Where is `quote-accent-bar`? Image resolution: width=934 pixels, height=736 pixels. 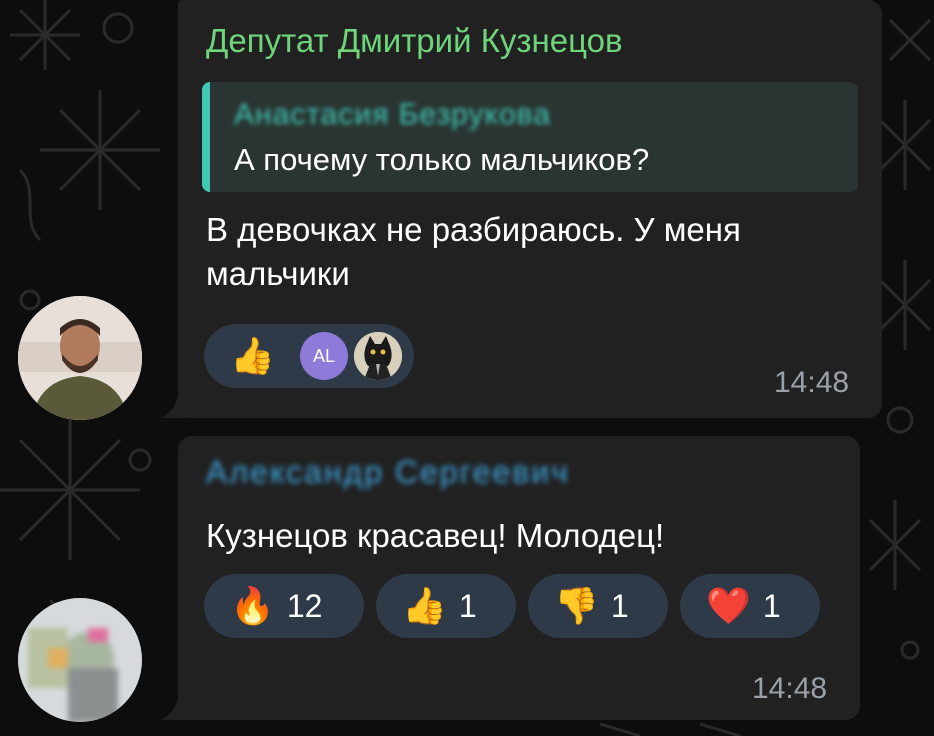
quote-accent-bar is located at coordinates (206, 137).